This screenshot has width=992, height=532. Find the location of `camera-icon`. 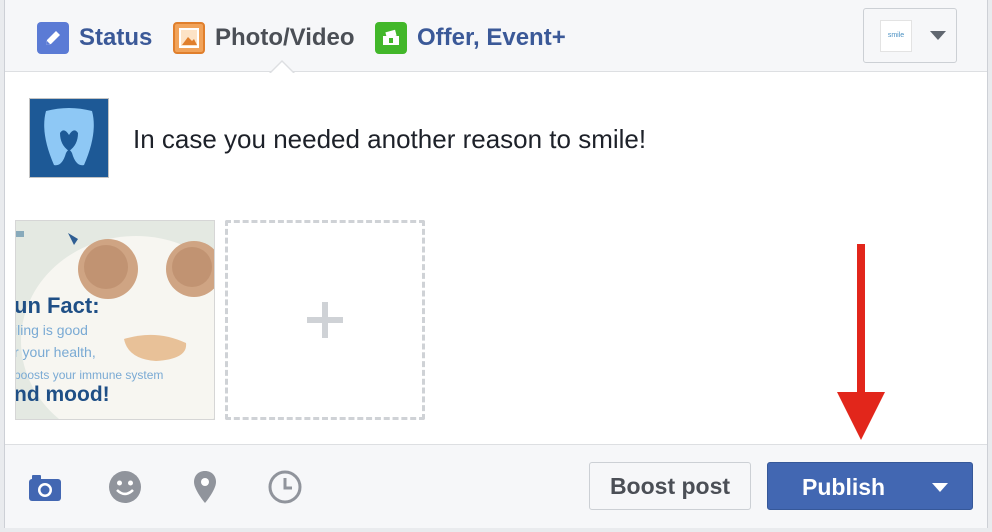

camera-icon is located at coordinates (45, 487).